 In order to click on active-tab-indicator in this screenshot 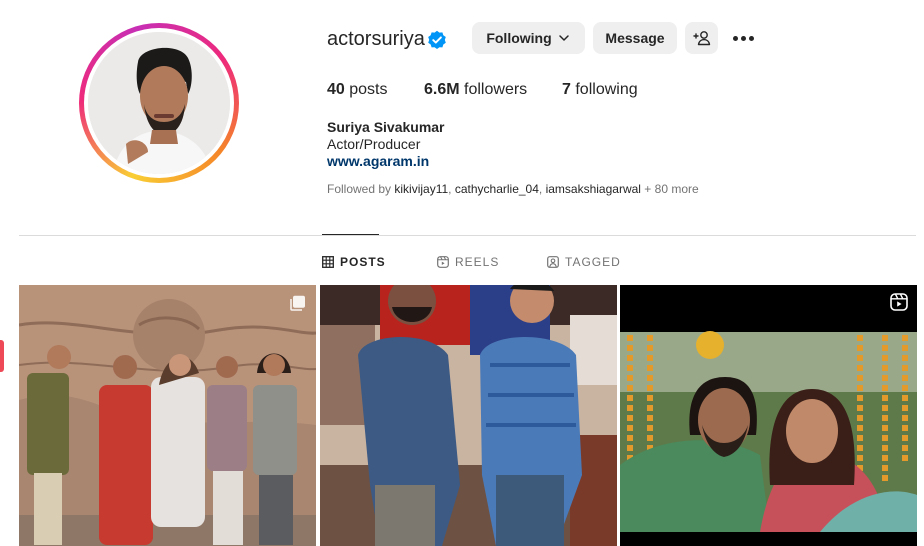, I will do `click(350, 234)`.